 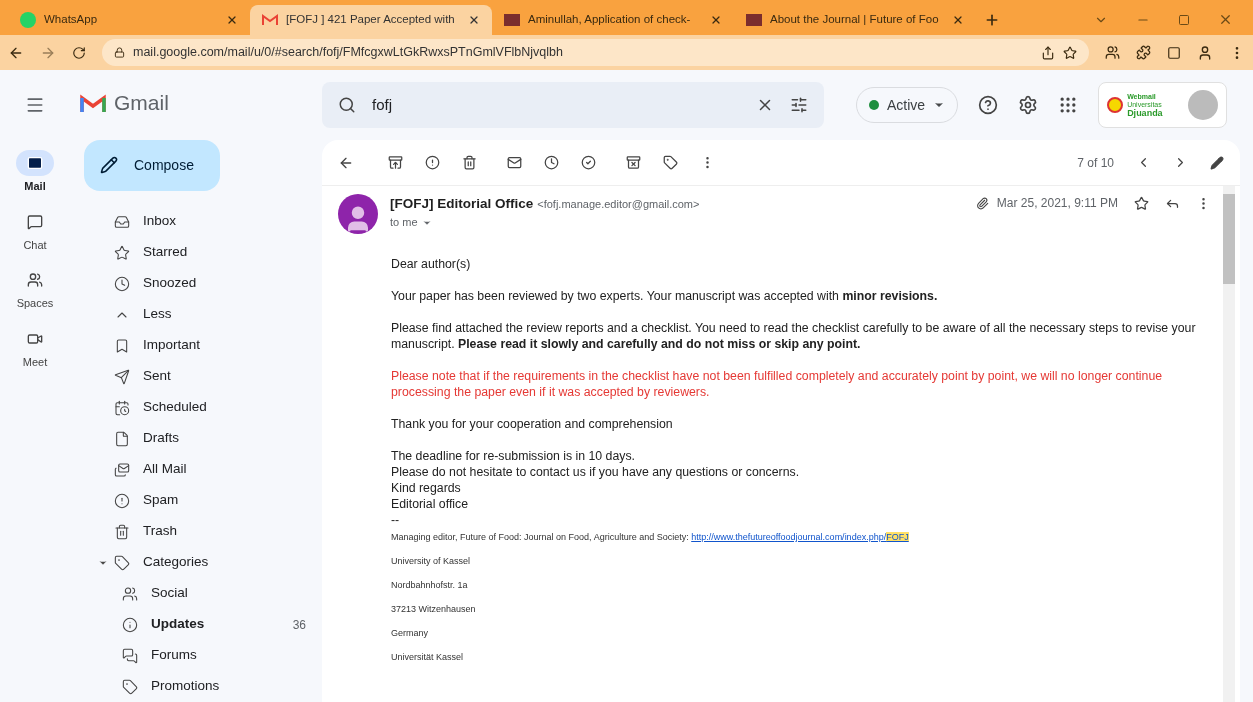 What do you see at coordinates (35, 245) in the screenshot?
I see `rail-label: Chat` at bounding box center [35, 245].